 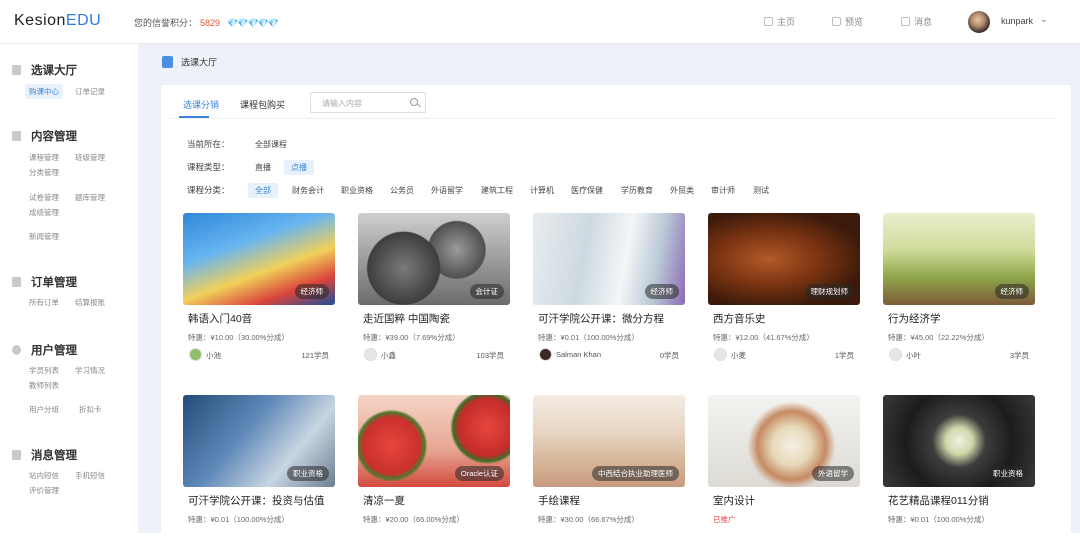 What do you see at coordinates (44, 197) in the screenshot?
I see `sidebar-item-exam-manage: 试卷管理` at bounding box center [44, 197].